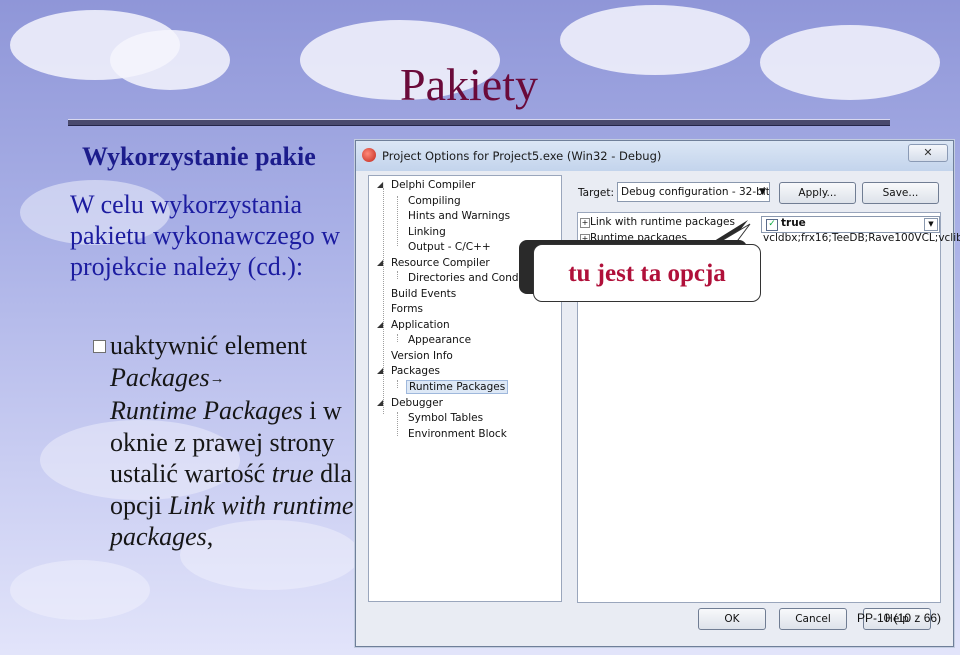 The height and width of the screenshot is (655, 960). I want to click on bullet-packages: Packages, so click(160, 377).